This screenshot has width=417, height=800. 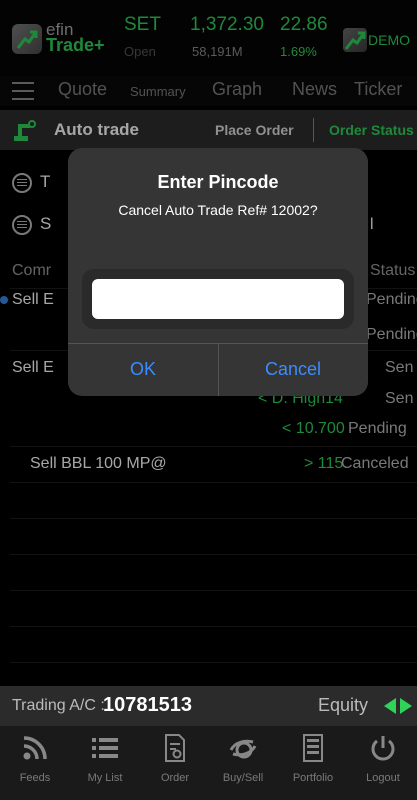 I want to click on power-icon, so click(x=383, y=748).